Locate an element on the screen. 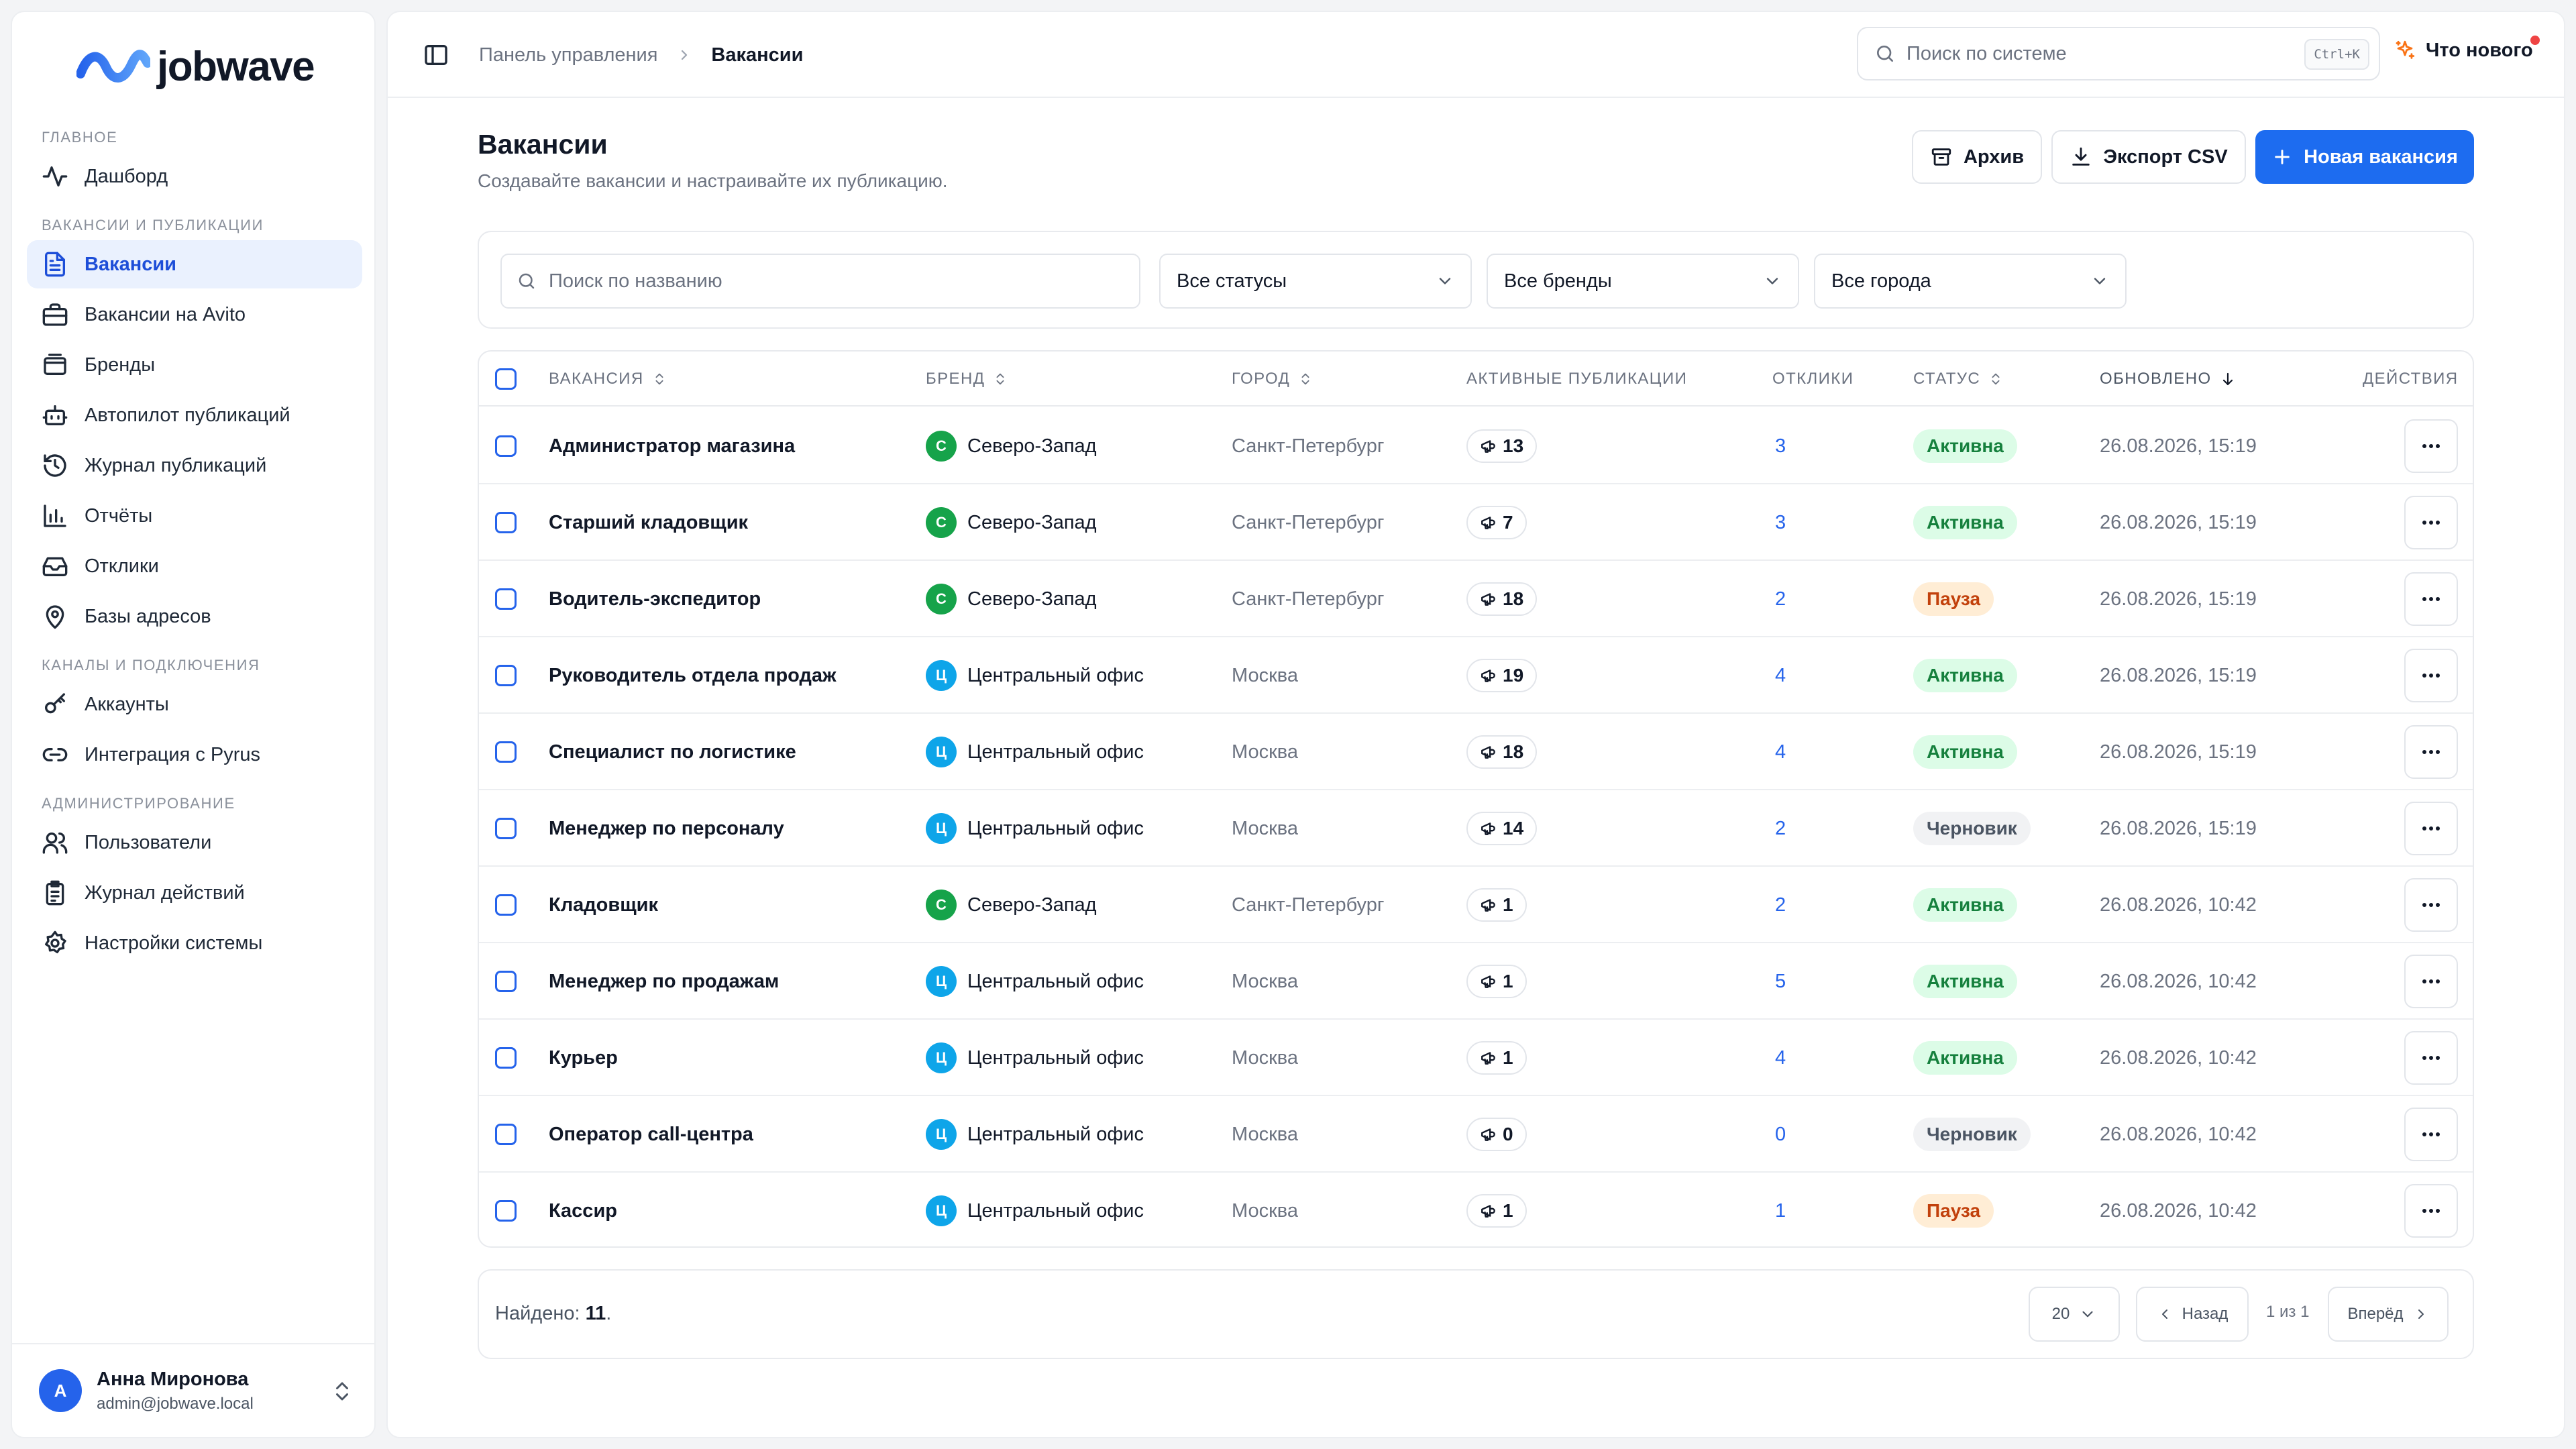 The height and width of the screenshot is (1449, 2576). publications-badge: 0 is located at coordinates (1496, 1134).